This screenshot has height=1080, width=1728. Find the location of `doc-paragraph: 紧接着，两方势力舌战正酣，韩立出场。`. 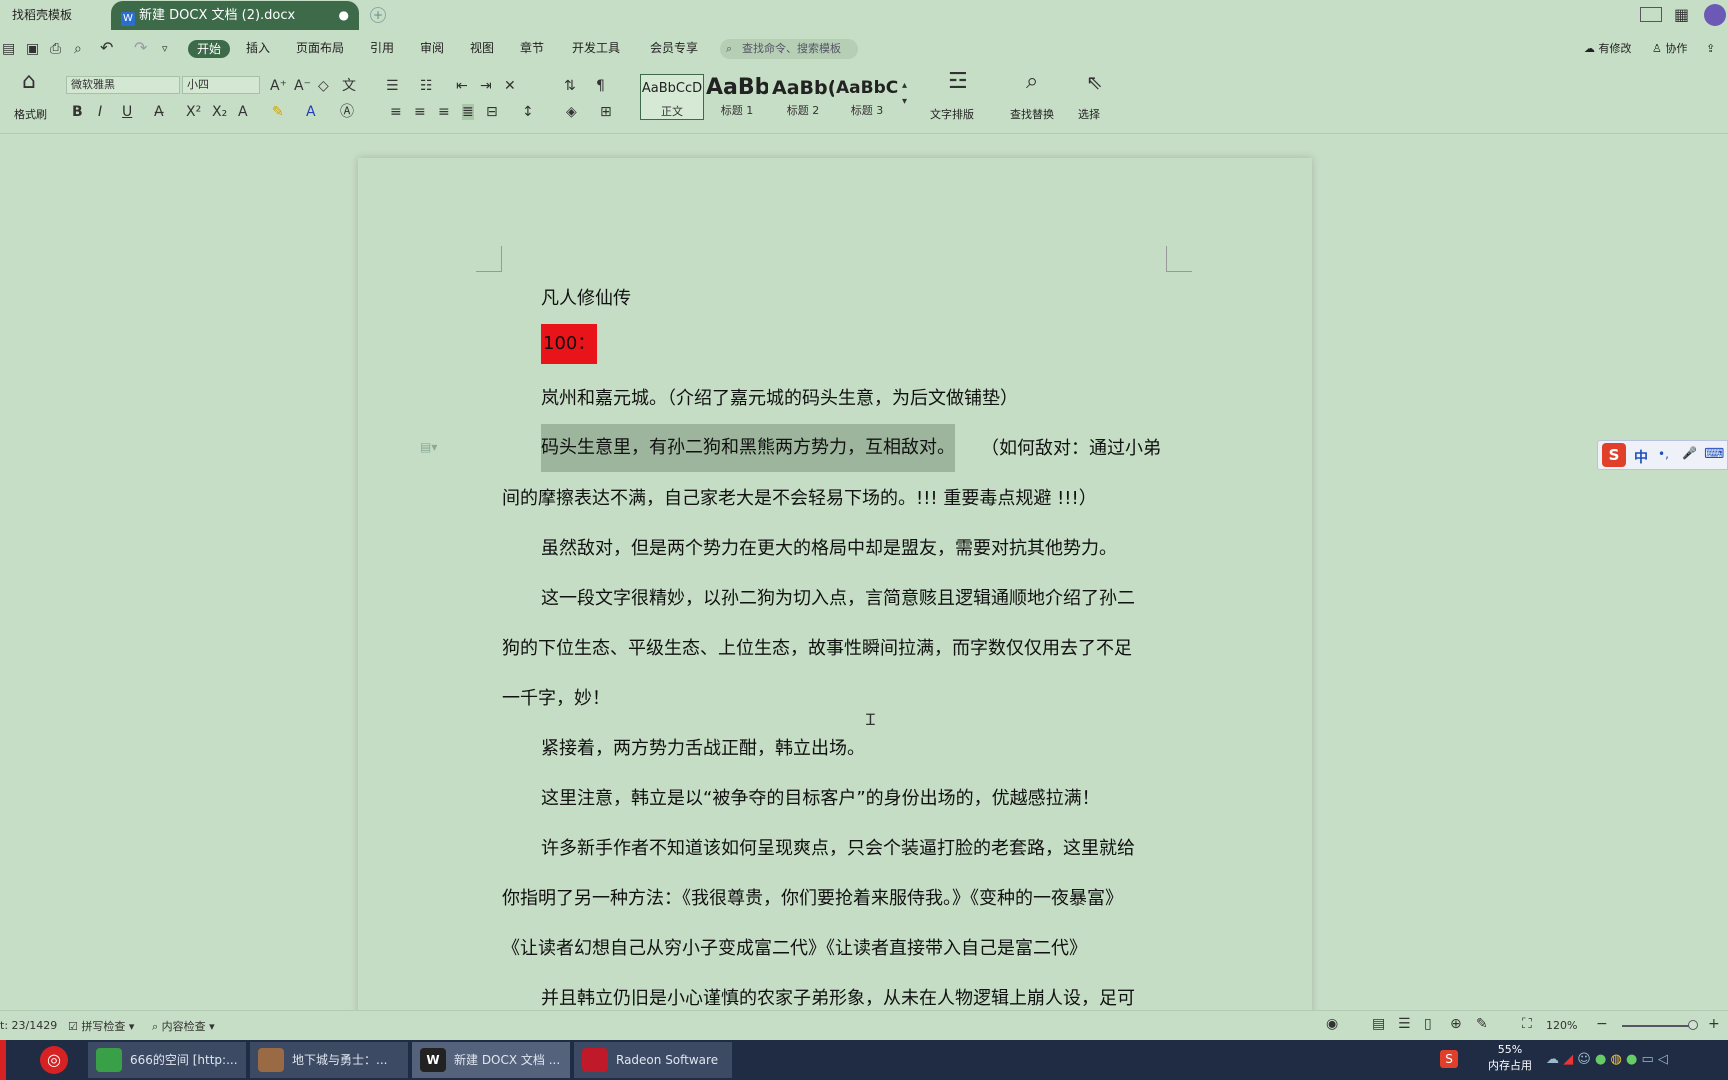

doc-paragraph: 紧接着，两方势力舌战正酣，韩立出场。 is located at coordinates (703, 749).